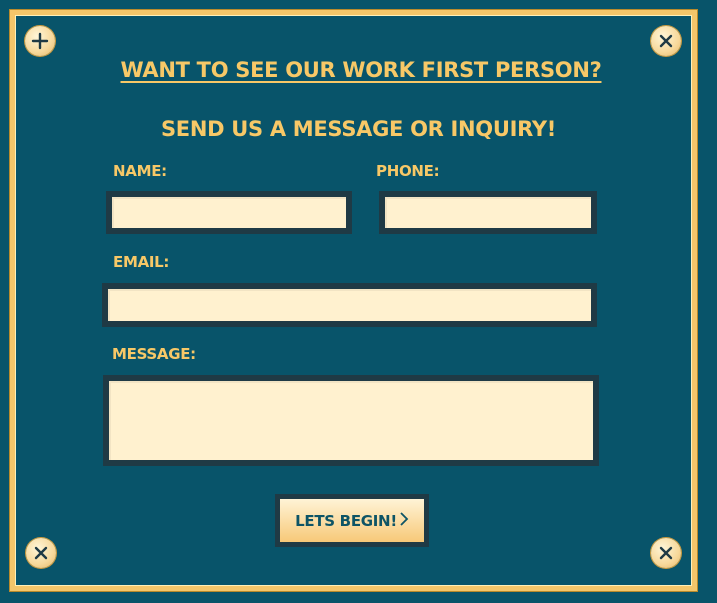 The image size is (717, 603). Describe the element at coordinates (141, 262) in the screenshot. I see `email-label: EMAIL:` at that location.